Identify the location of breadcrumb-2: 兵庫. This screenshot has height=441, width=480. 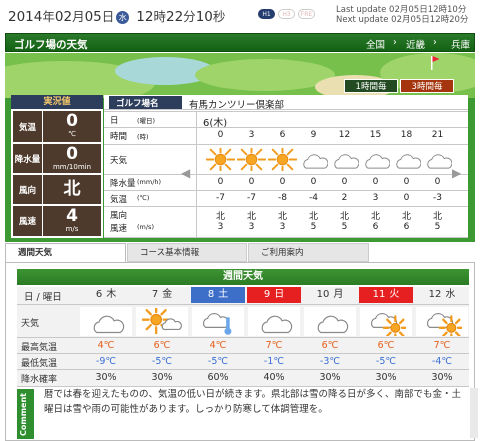
(460, 44).